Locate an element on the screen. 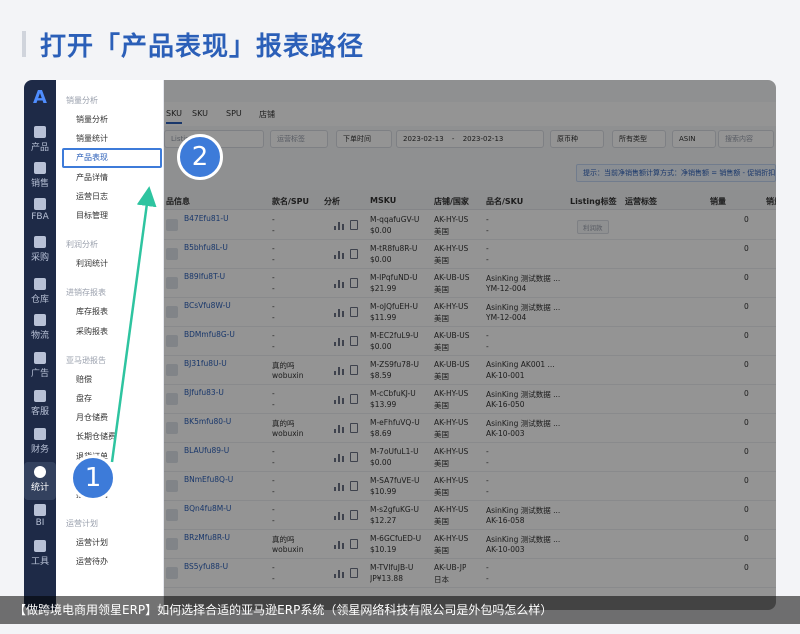 This screenshot has height=634, width=800. step-2-callout: 2 is located at coordinates (200, 157).